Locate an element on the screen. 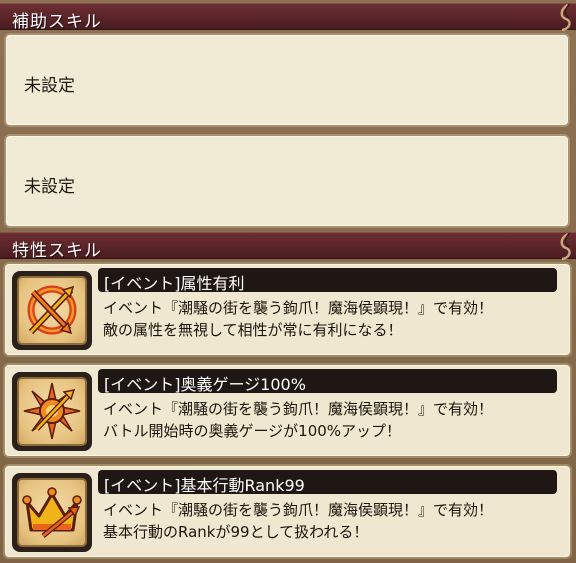 Image resolution: width=576 pixels, height=563 pixels. support-skills-title: 補助スキル is located at coordinates (57, 22).